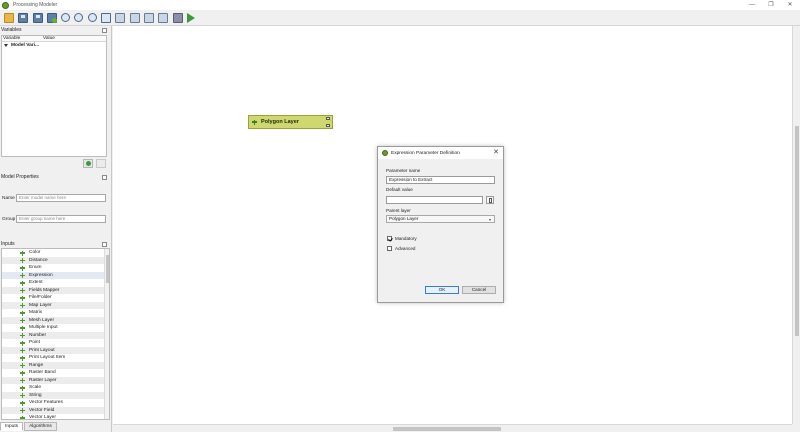 The image size is (800, 432). I want to click on model-group-input: Enter group name here, so click(61, 219).